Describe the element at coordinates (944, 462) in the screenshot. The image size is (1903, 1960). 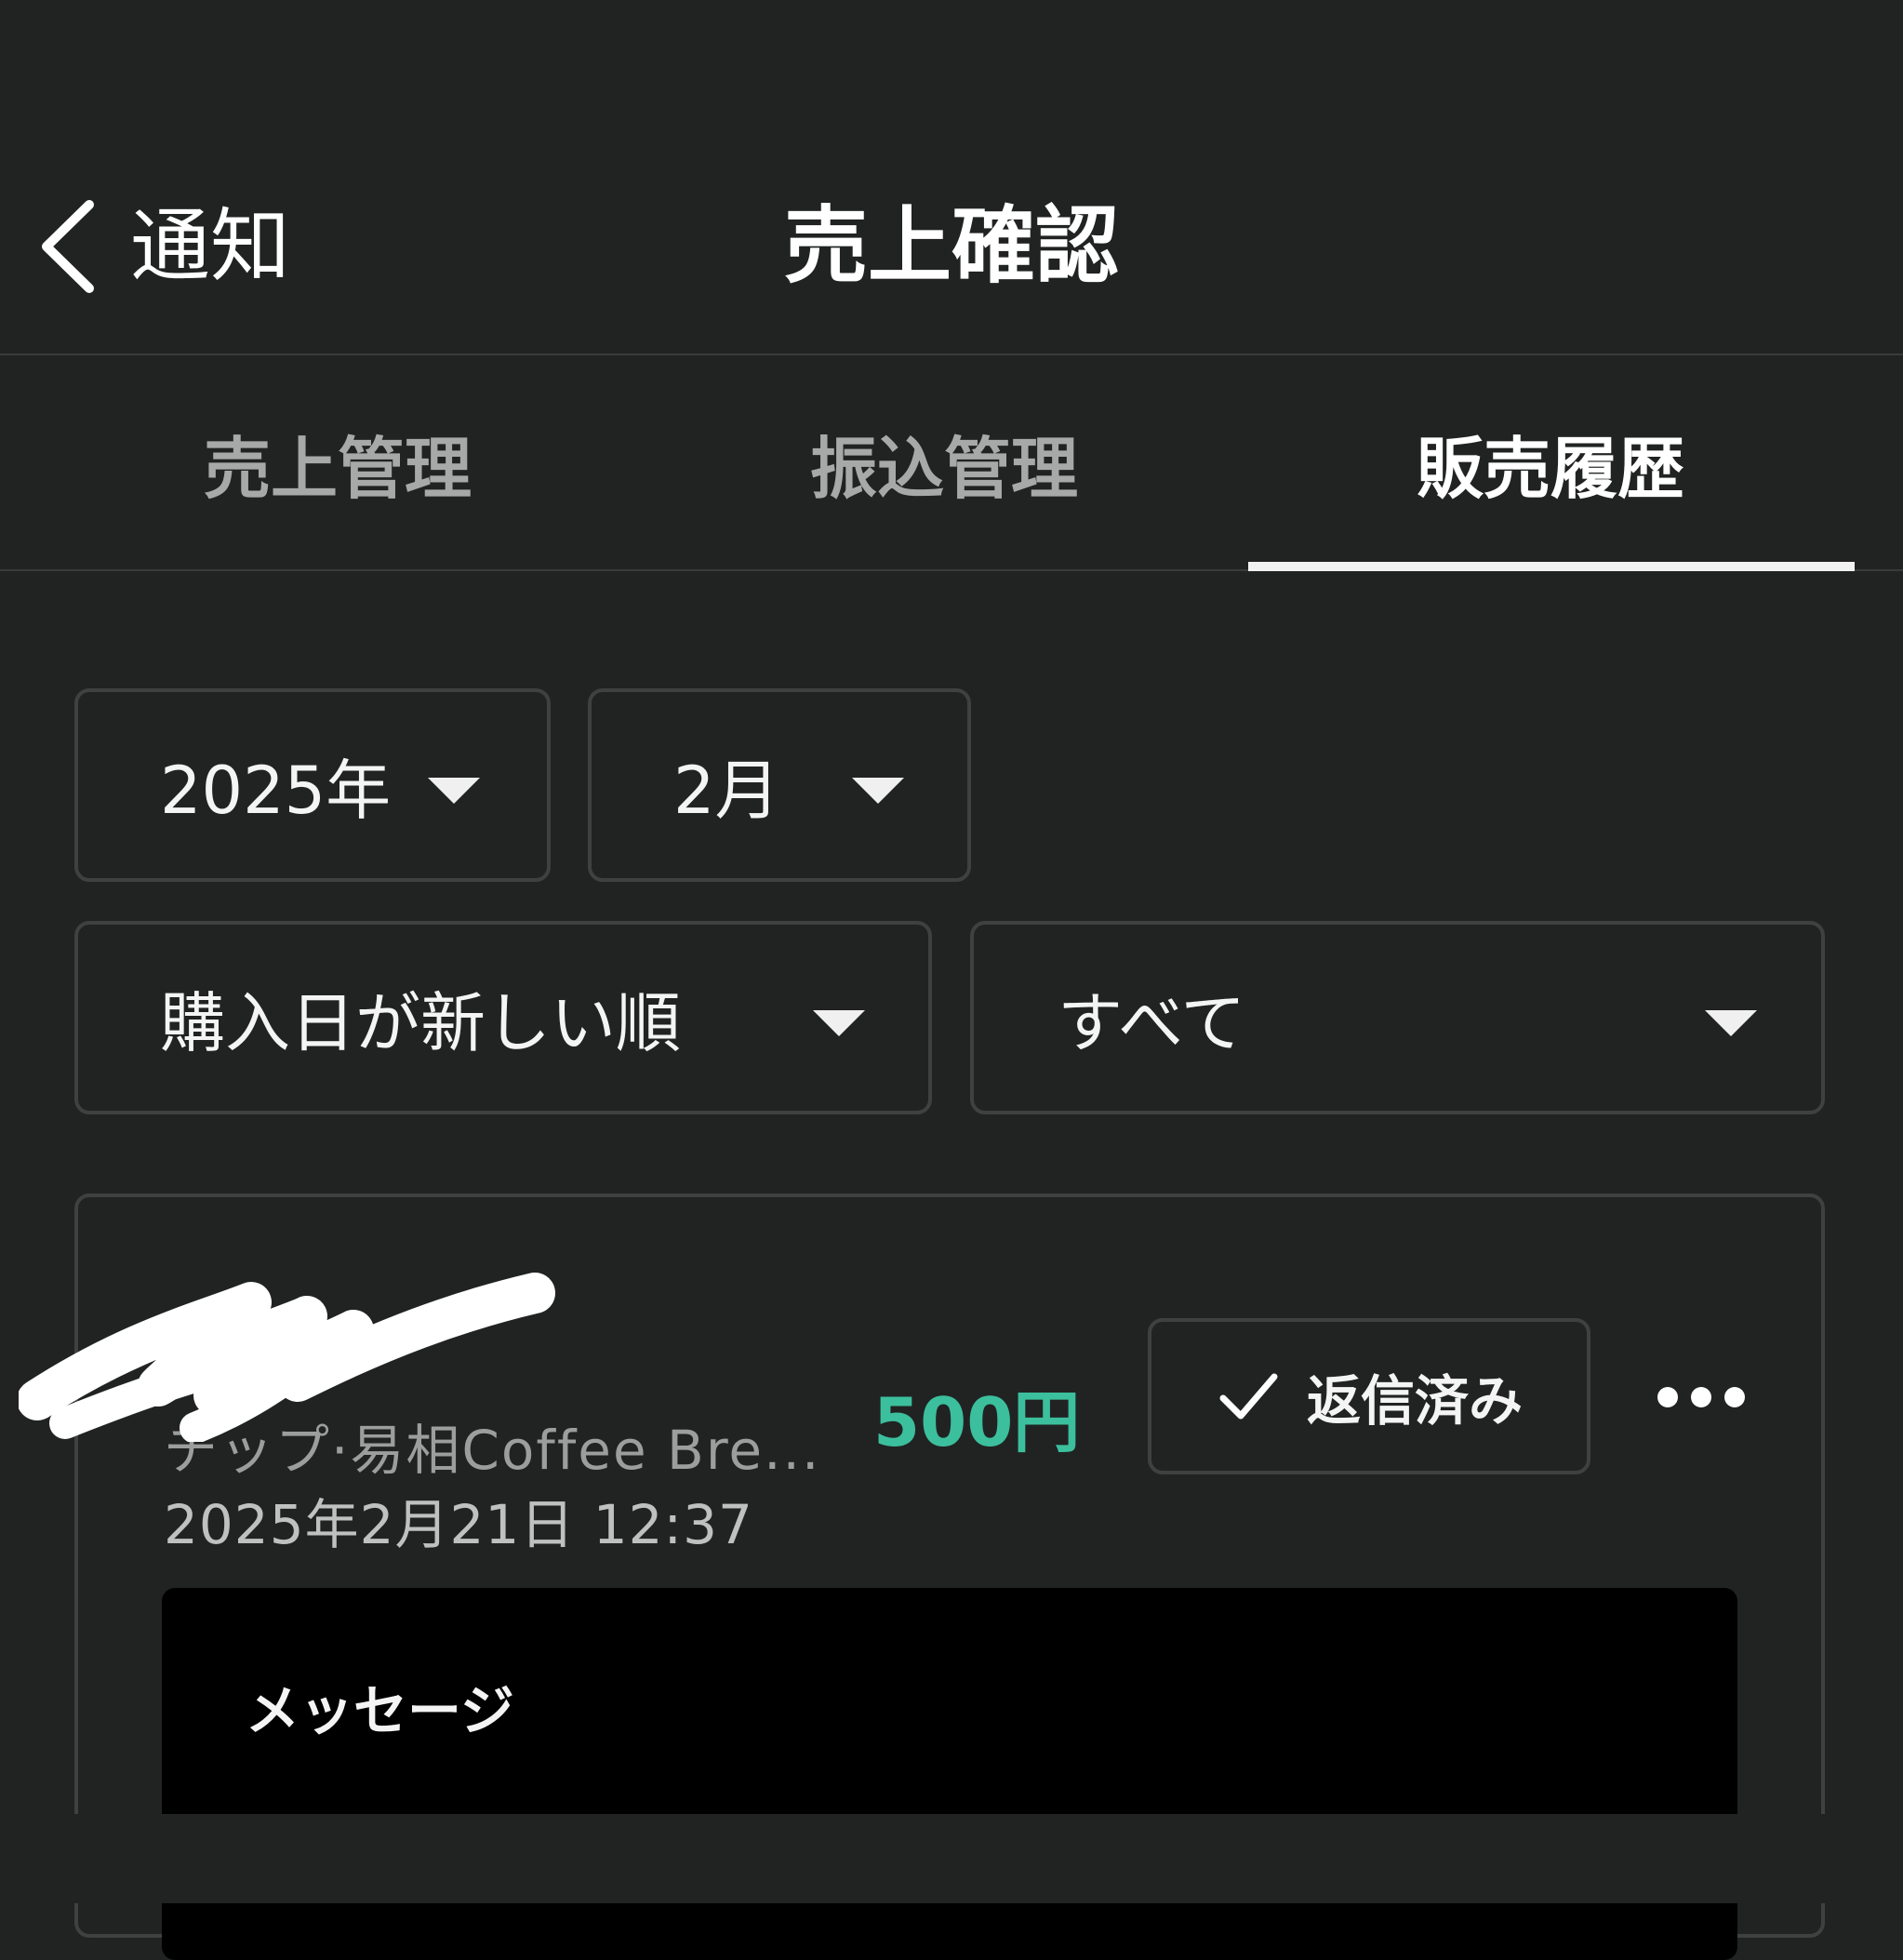
I see `tab-transfer-management: 振込管理` at that location.